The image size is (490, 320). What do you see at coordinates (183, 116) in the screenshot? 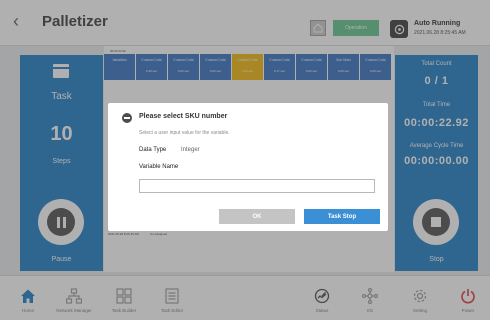
I see `dialog-title: Please select SKU number` at bounding box center [183, 116].